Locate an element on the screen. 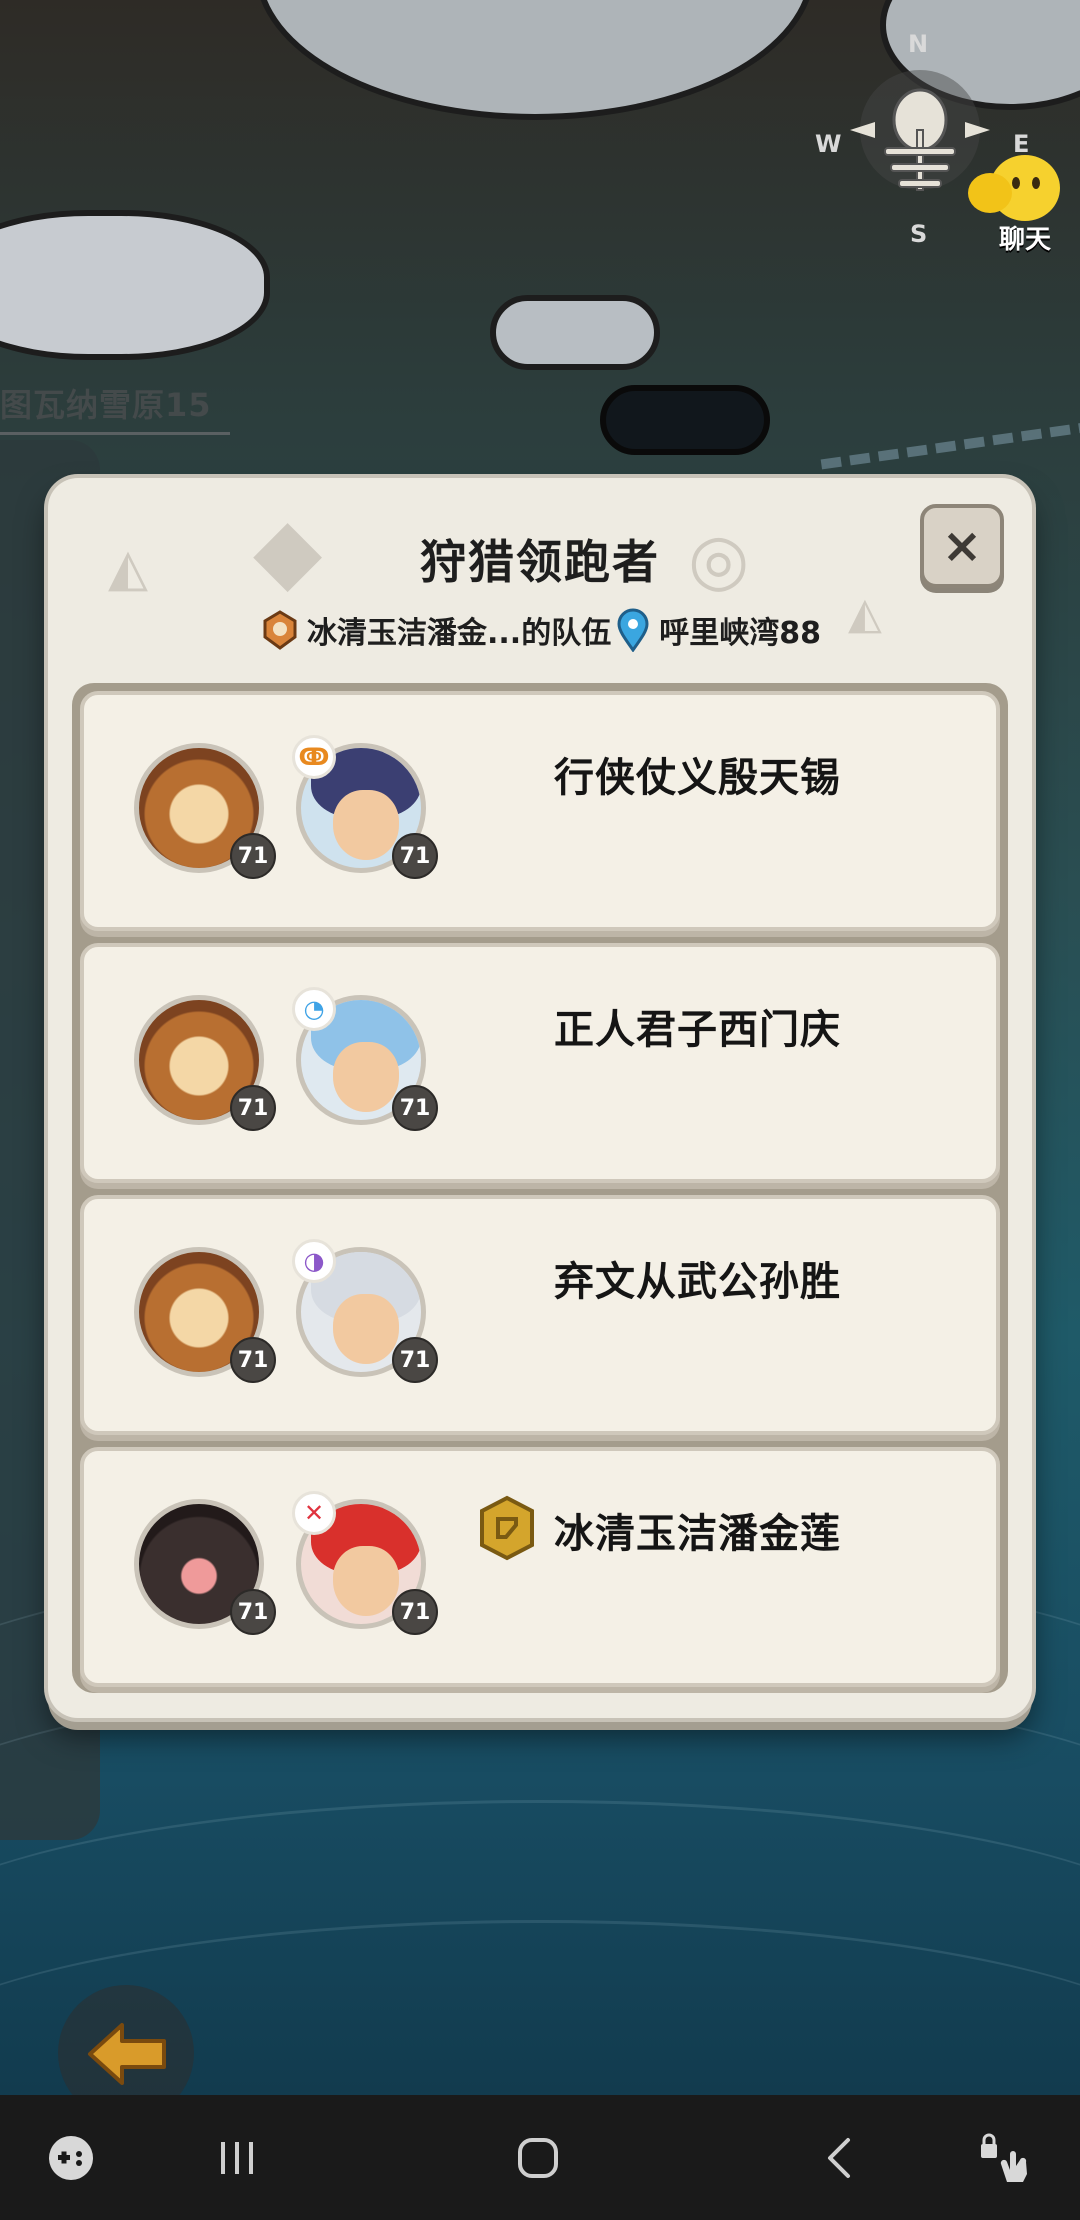 This screenshot has width=1080, height=2220. location-pin-icon is located at coordinates (633, 630).